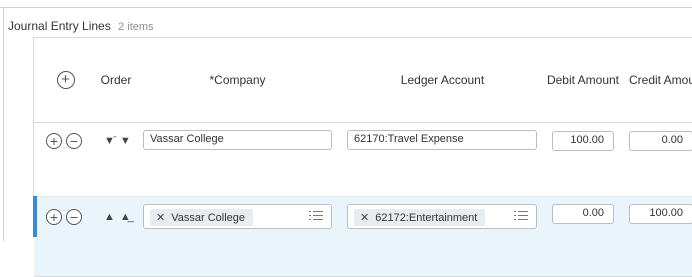  Describe the element at coordinates (583, 214) in the screenshot. I see `debit-amount-input: 0.00` at that location.